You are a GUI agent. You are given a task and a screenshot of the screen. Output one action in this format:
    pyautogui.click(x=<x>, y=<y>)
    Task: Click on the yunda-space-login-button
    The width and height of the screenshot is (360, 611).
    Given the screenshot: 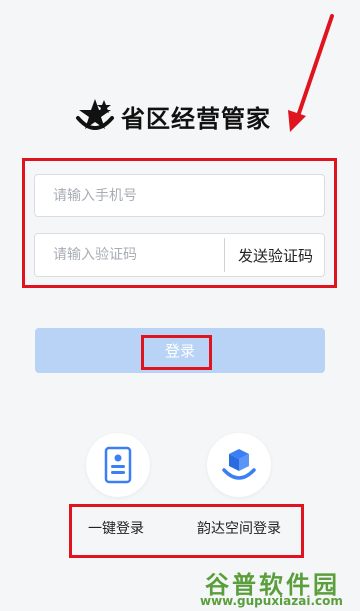 What is the action you would take?
    pyautogui.click(x=239, y=465)
    